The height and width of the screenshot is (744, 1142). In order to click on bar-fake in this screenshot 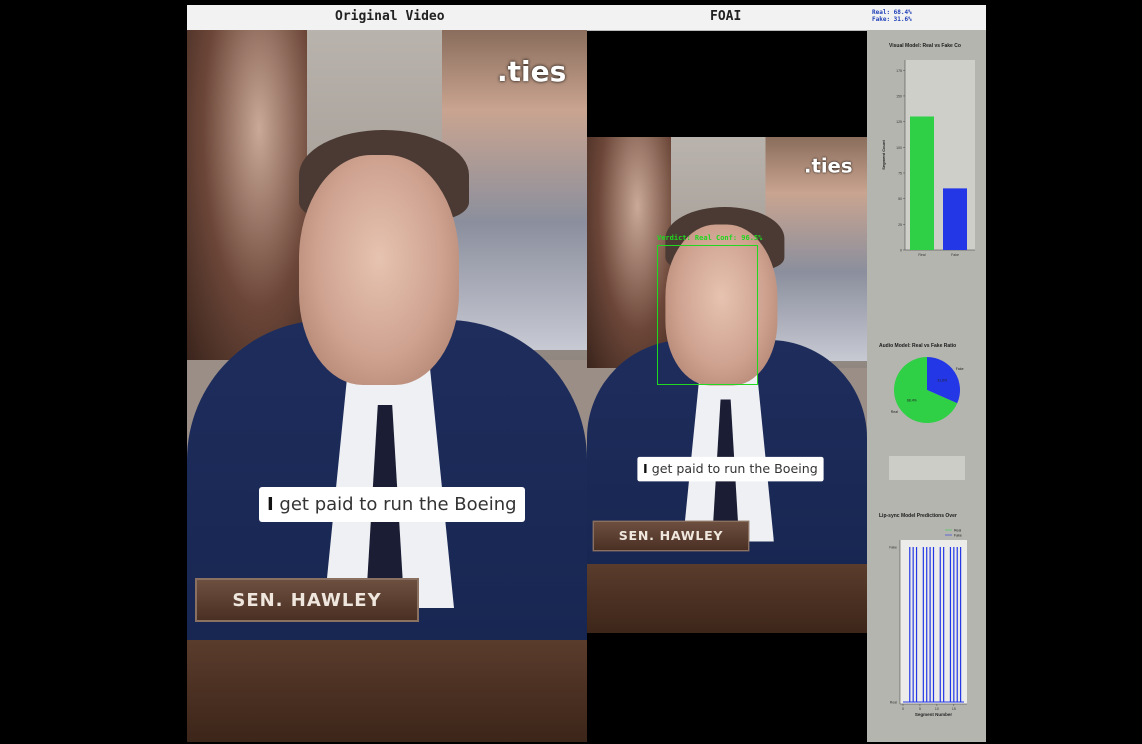, I will do `click(955, 219)`.